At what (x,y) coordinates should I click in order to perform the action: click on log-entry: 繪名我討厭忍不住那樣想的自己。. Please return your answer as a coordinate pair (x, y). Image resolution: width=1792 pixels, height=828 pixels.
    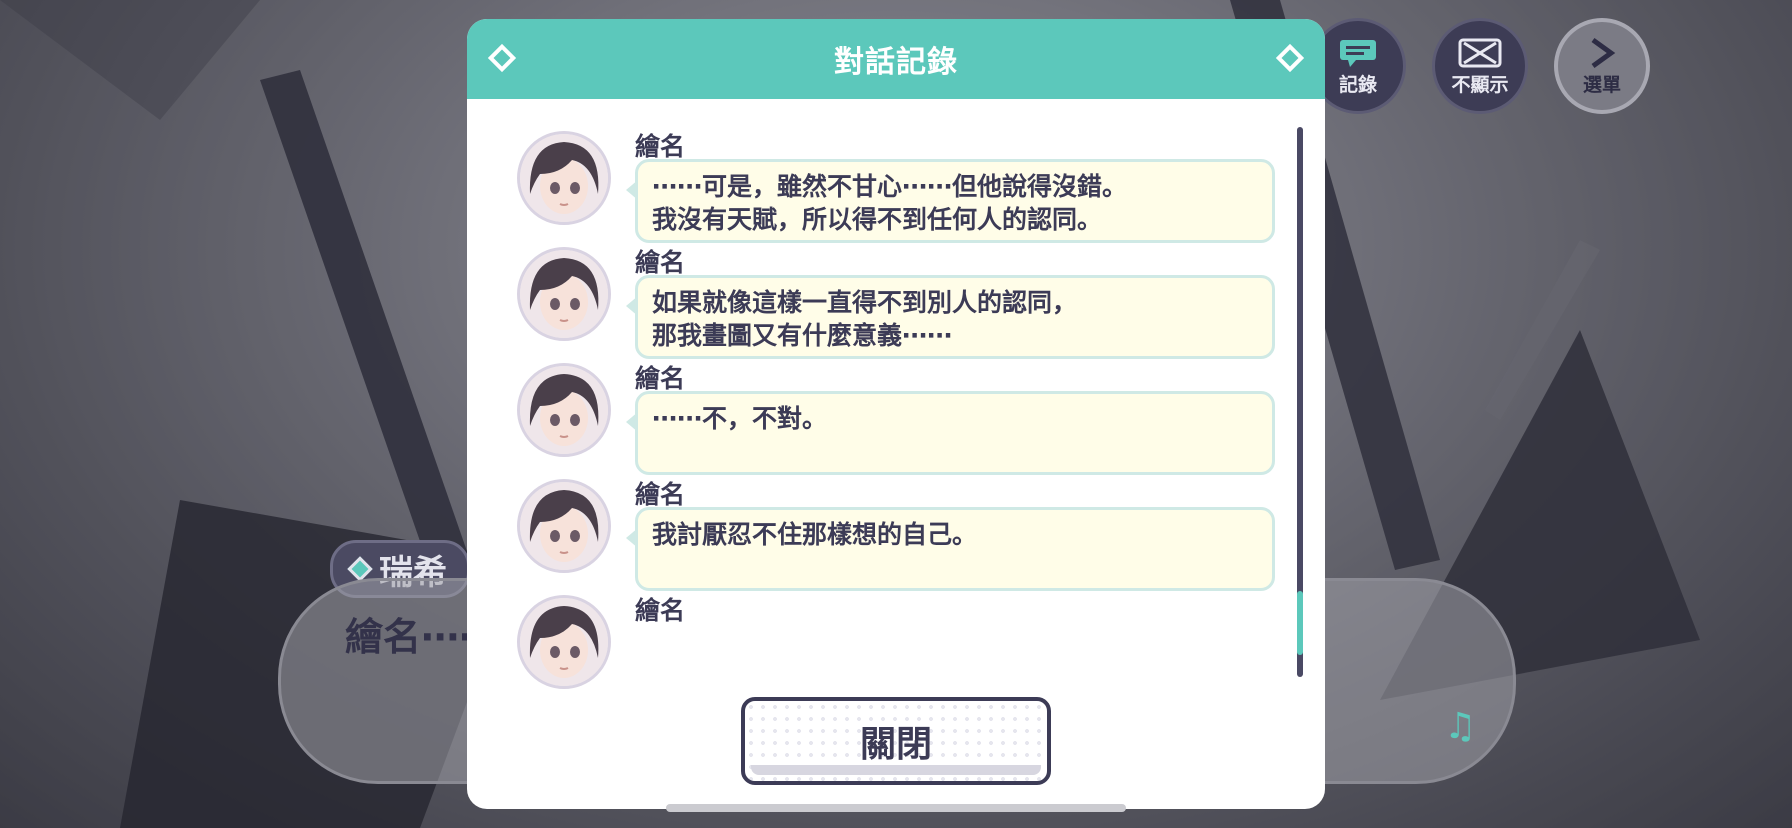
    Looking at the image, I should click on (897, 537).